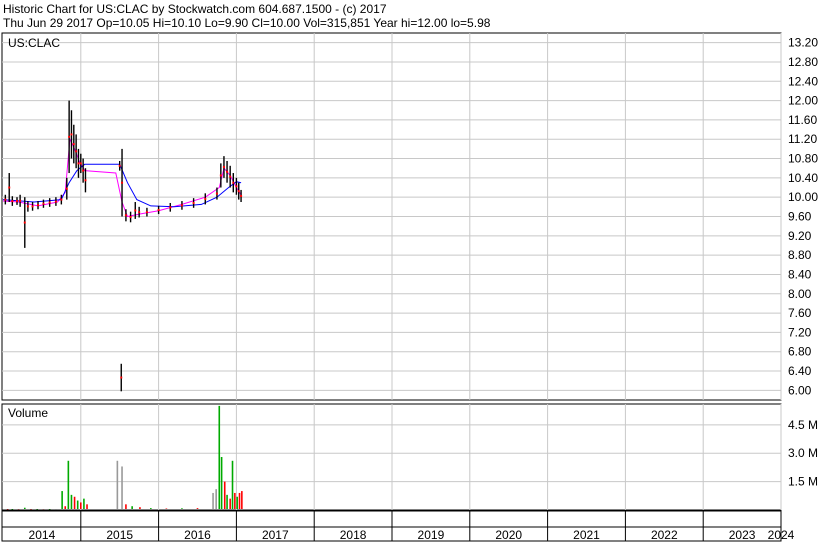 Image resolution: width=830 pixels, height=543 pixels. I want to click on x-tick-label: 2017, so click(275, 535).